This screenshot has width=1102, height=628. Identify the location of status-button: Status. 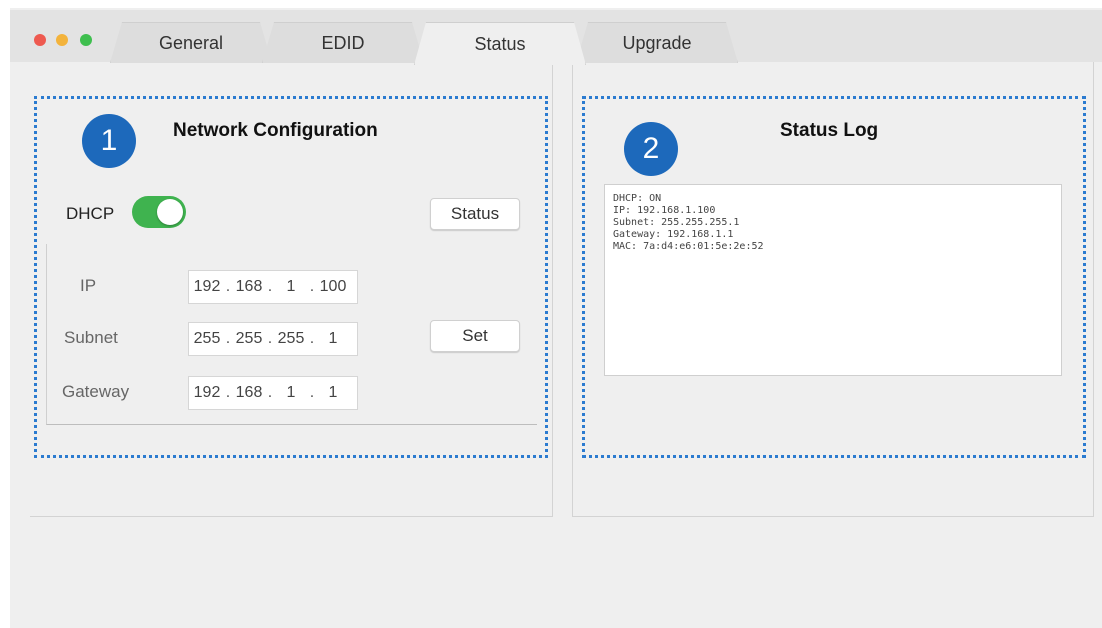
(475, 214).